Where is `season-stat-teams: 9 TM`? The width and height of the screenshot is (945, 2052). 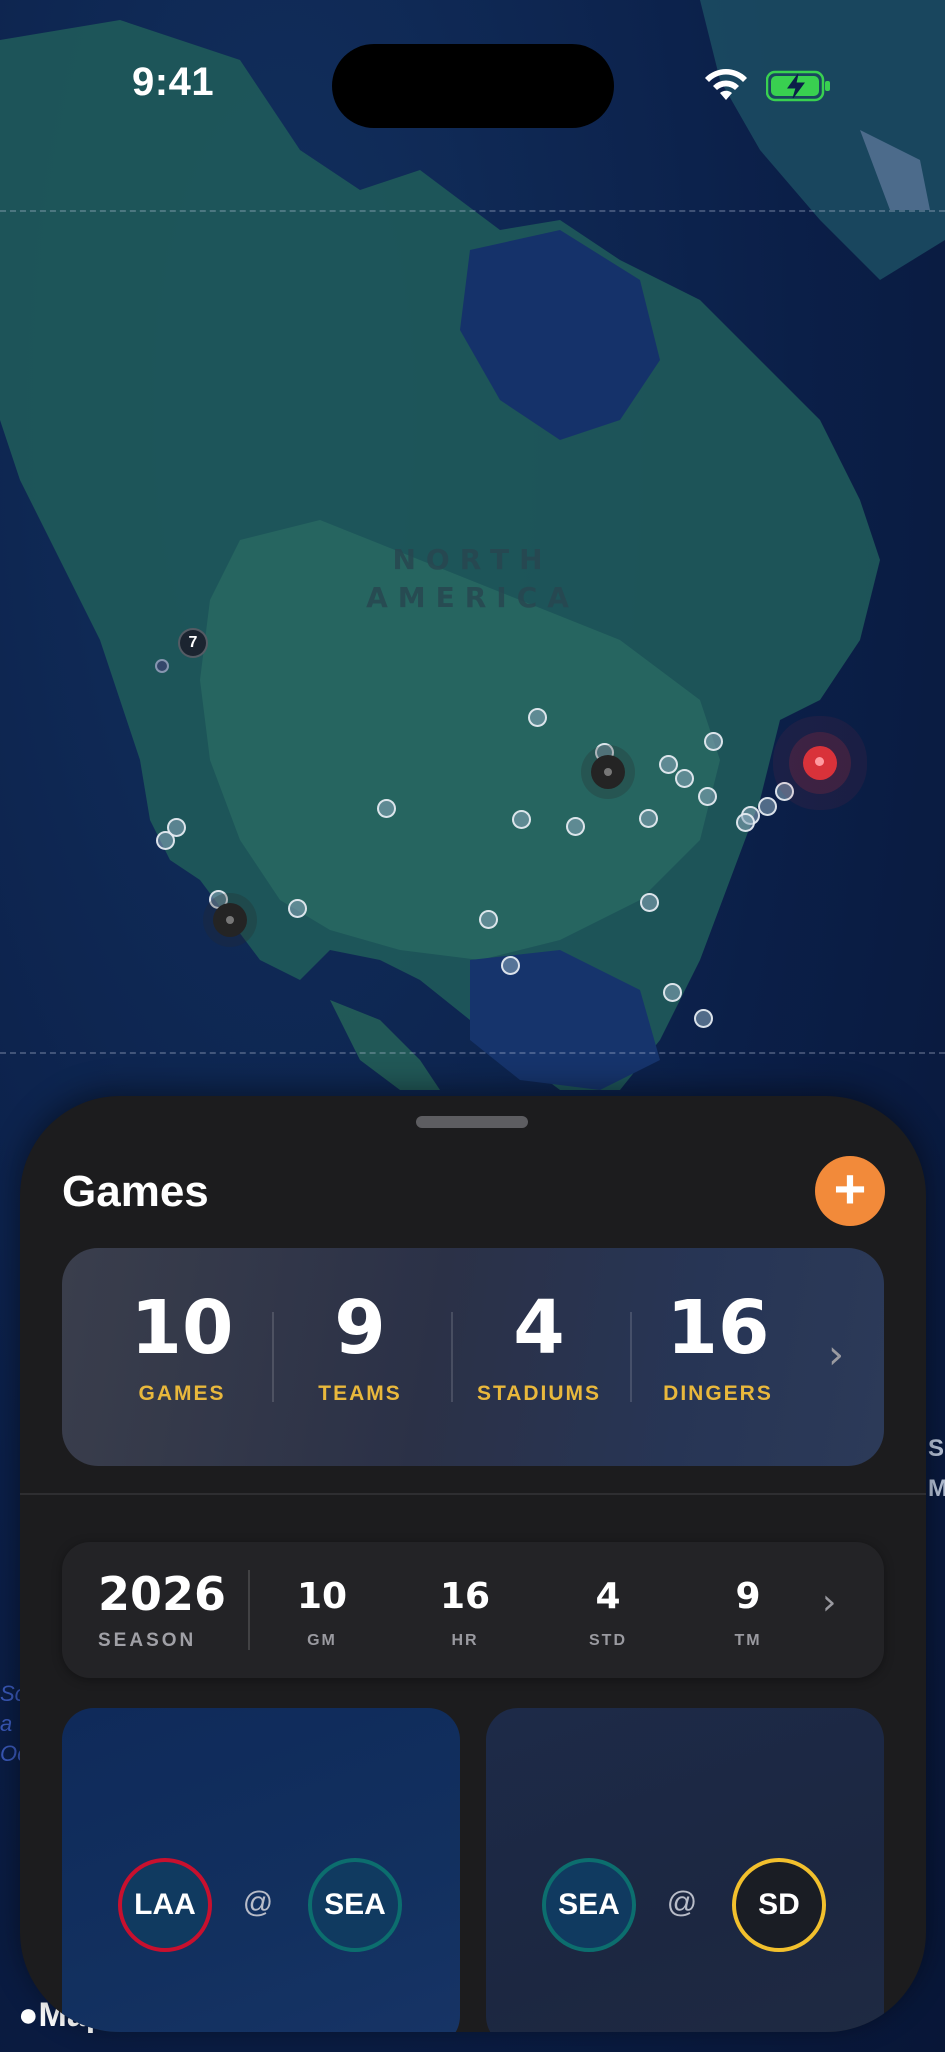
season-stat-teams: 9 TM is located at coordinates (748, 1613).